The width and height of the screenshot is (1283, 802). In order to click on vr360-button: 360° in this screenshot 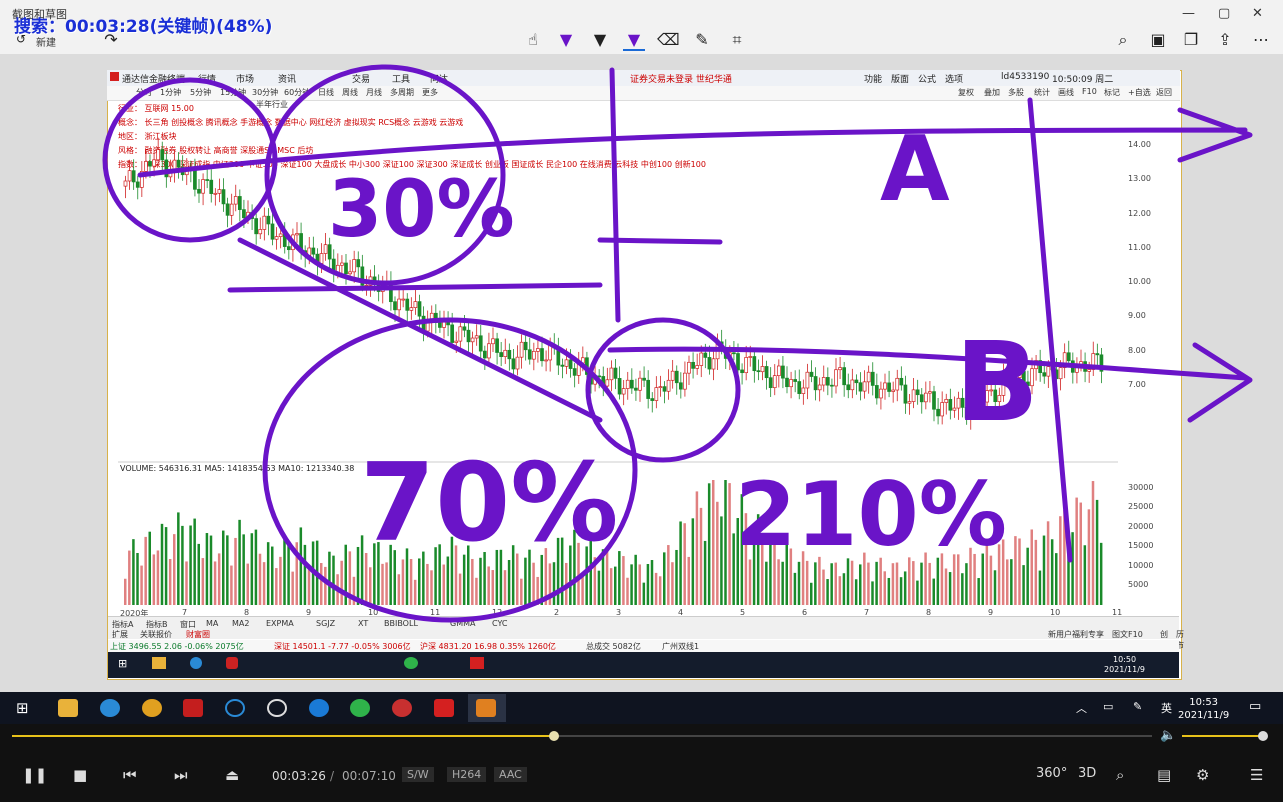, I will do `click(1051, 773)`.